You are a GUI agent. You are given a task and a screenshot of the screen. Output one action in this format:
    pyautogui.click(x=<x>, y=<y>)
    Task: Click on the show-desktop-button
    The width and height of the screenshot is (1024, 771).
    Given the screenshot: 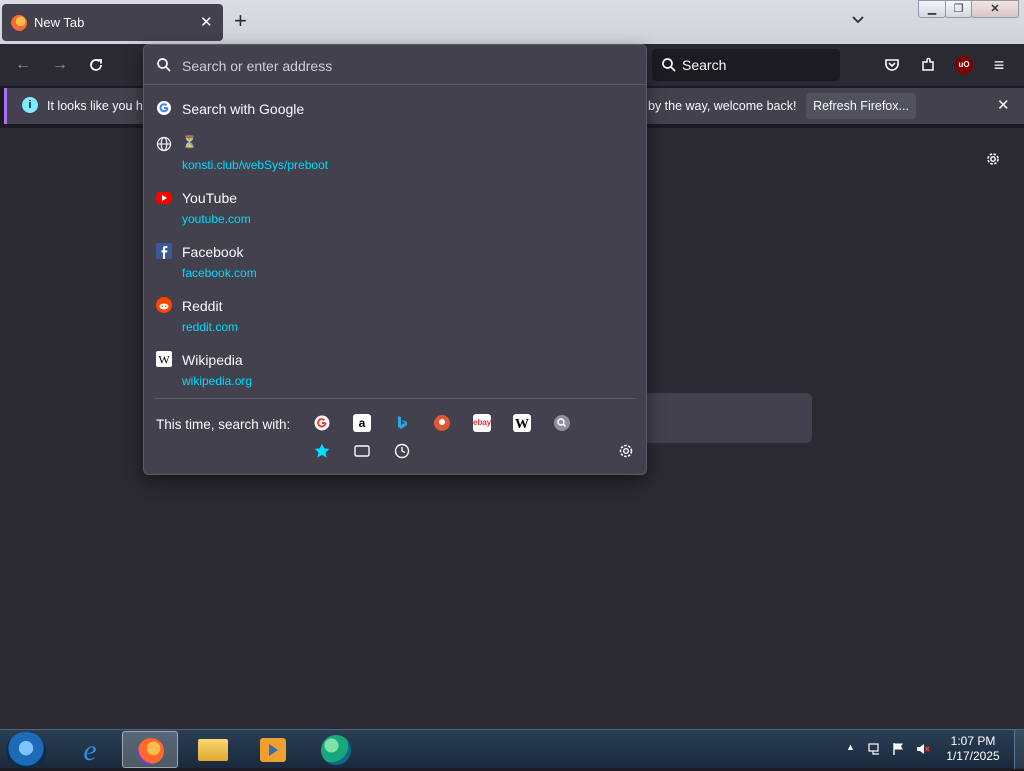 What is the action you would take?
    pyautogui.click(x=1019, y=749)
    